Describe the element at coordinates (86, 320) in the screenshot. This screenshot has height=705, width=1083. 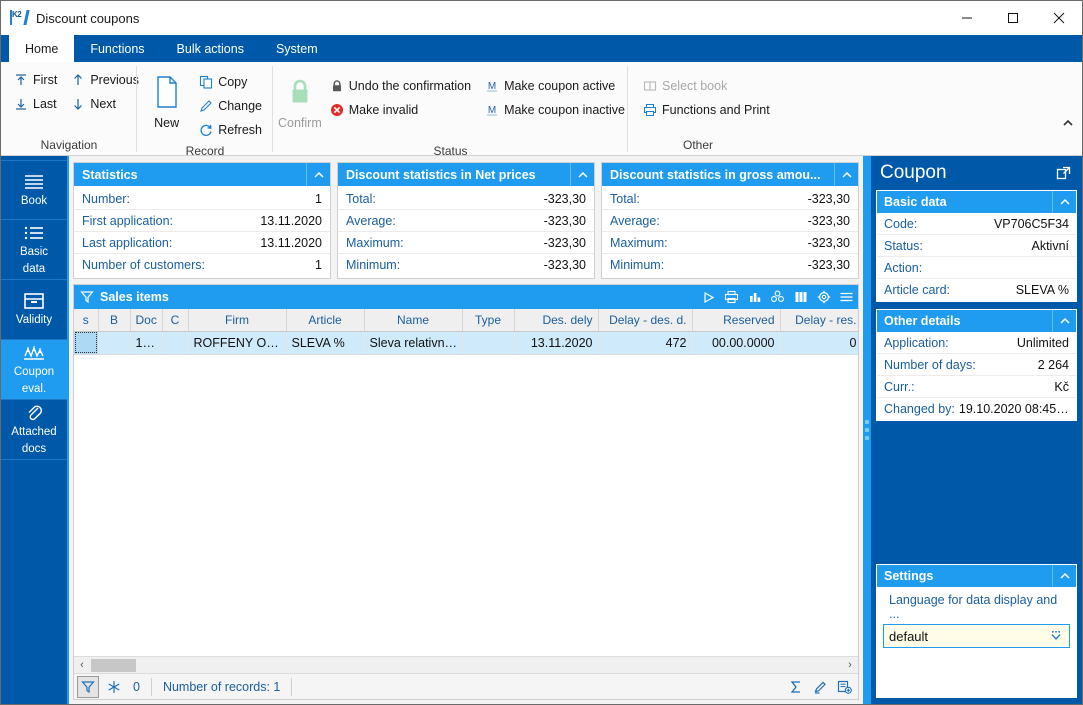
I see `col-s: s` at that location.